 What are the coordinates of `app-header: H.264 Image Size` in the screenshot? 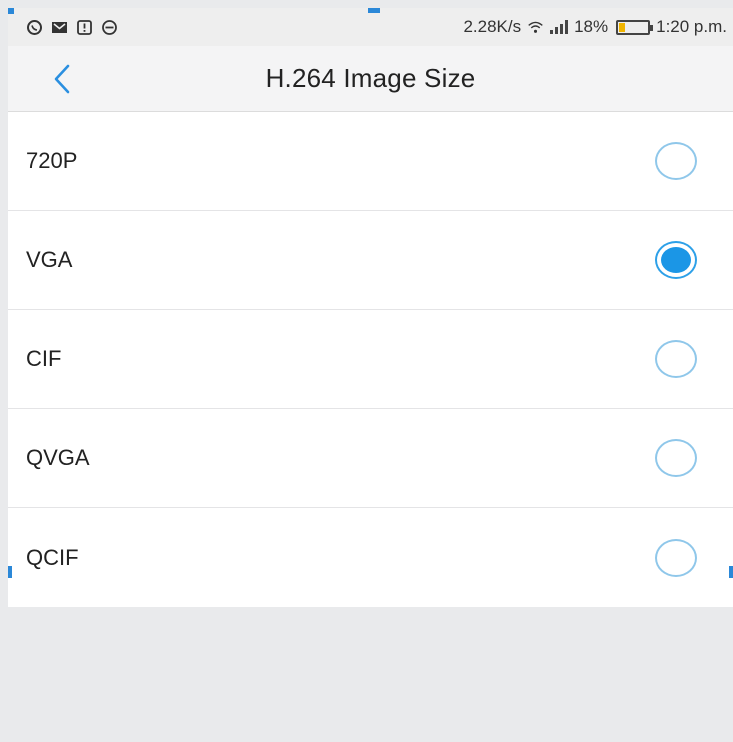 It's located at (370, 79).